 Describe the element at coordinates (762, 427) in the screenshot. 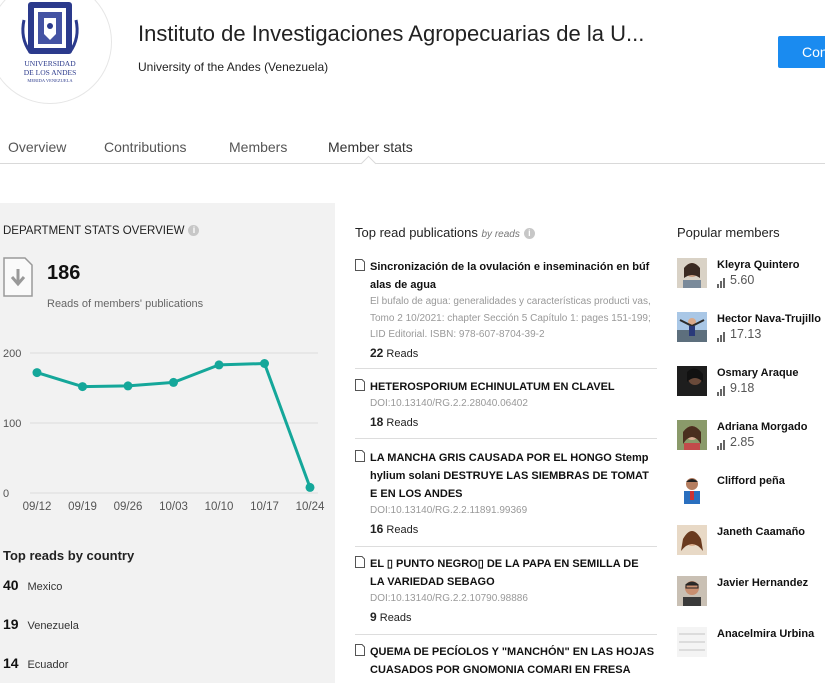

I see `member-name: Adriana Morgado` at that location.